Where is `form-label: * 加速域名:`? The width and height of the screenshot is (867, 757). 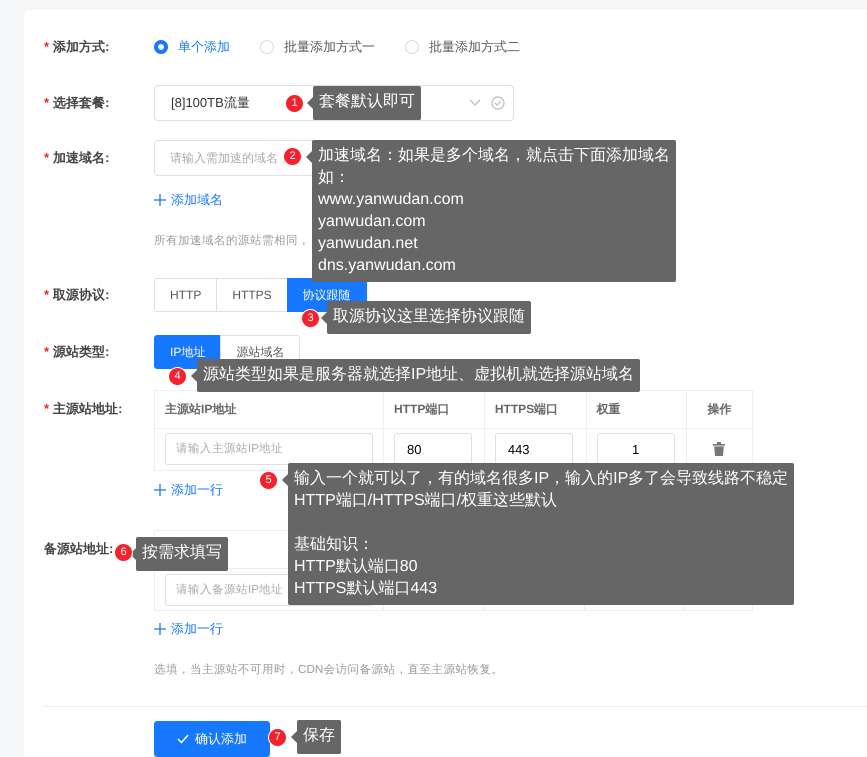 form-label: * 加速域名: is located at coordinates (77, 158).